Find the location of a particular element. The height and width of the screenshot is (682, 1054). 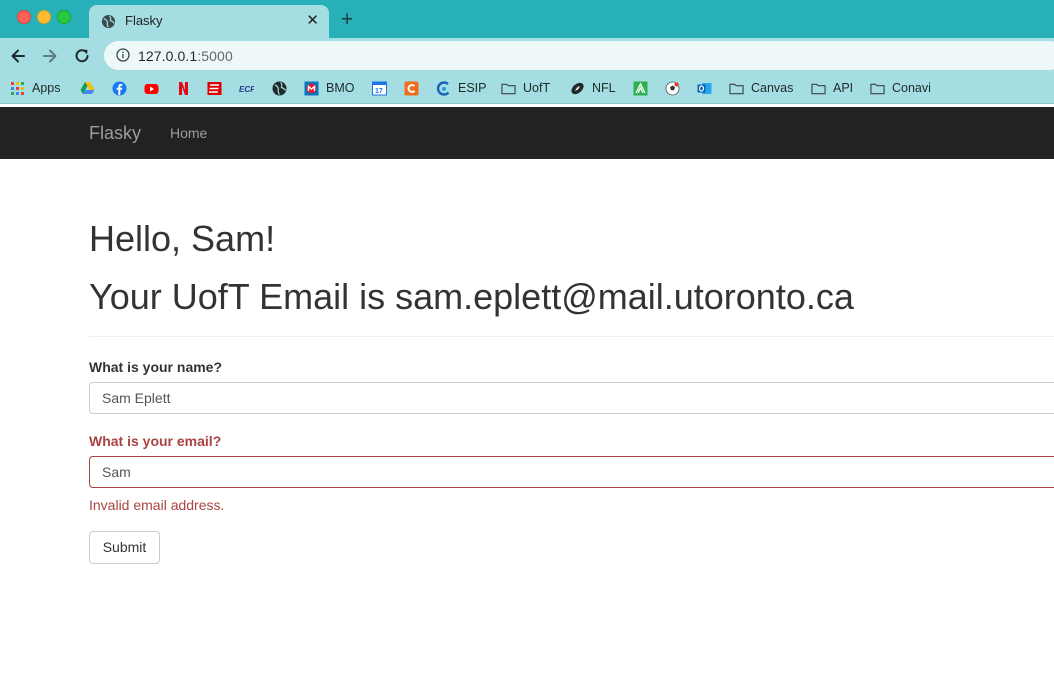

tab-title: Flasky is located at coordinates (144, 20).